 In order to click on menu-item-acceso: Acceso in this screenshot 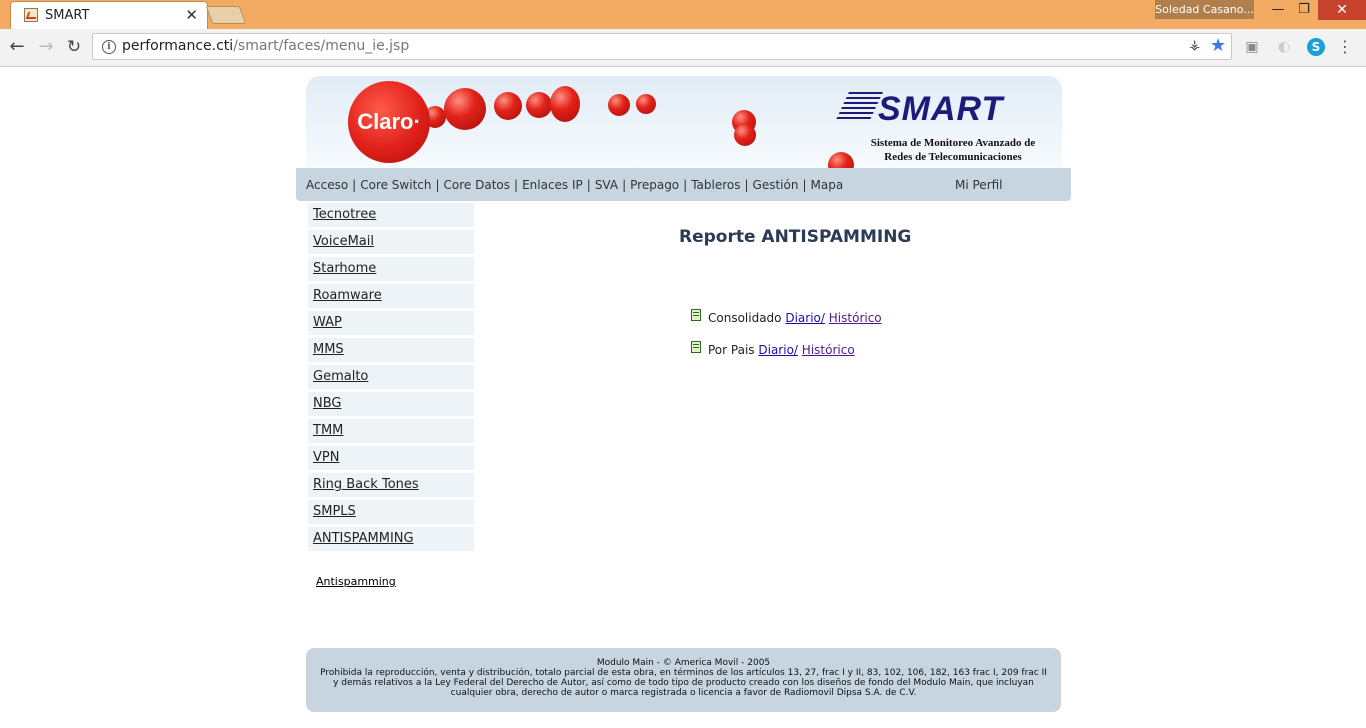, I will do `click(327, 185)`.